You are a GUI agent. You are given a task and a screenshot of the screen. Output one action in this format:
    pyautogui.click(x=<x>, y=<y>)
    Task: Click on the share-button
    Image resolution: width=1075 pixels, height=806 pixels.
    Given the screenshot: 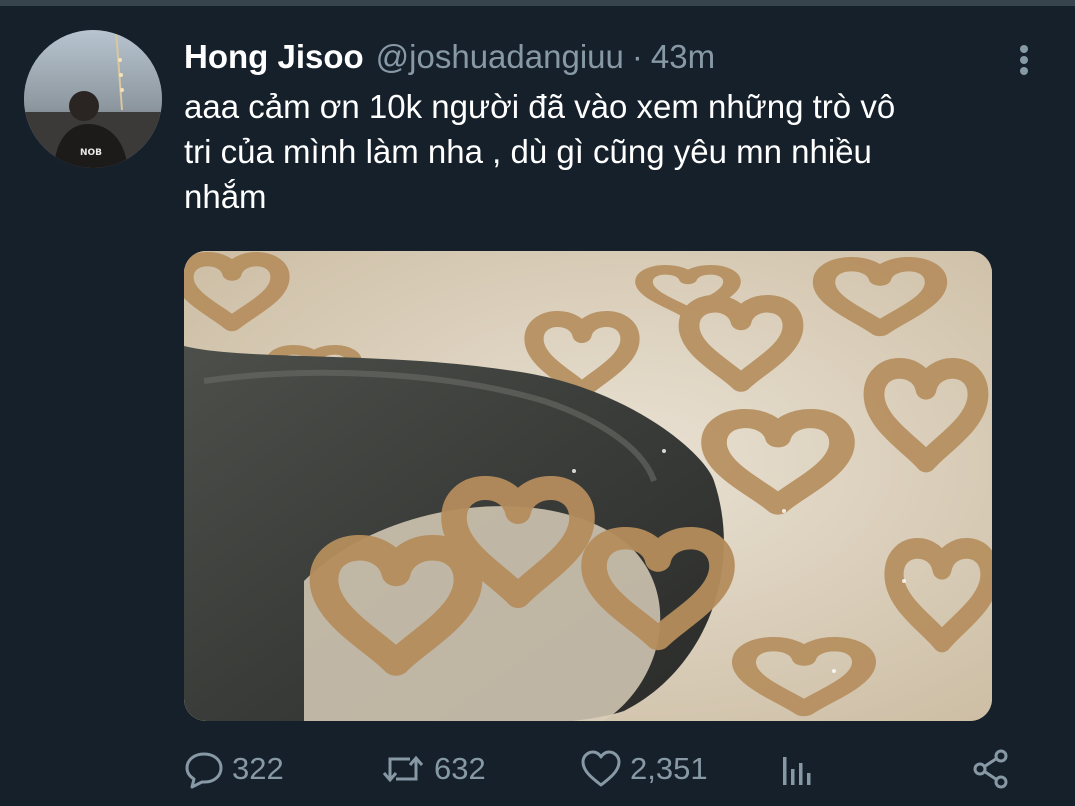 What is the action you would take?
    pyautogui.click(x=991, y=769)
    